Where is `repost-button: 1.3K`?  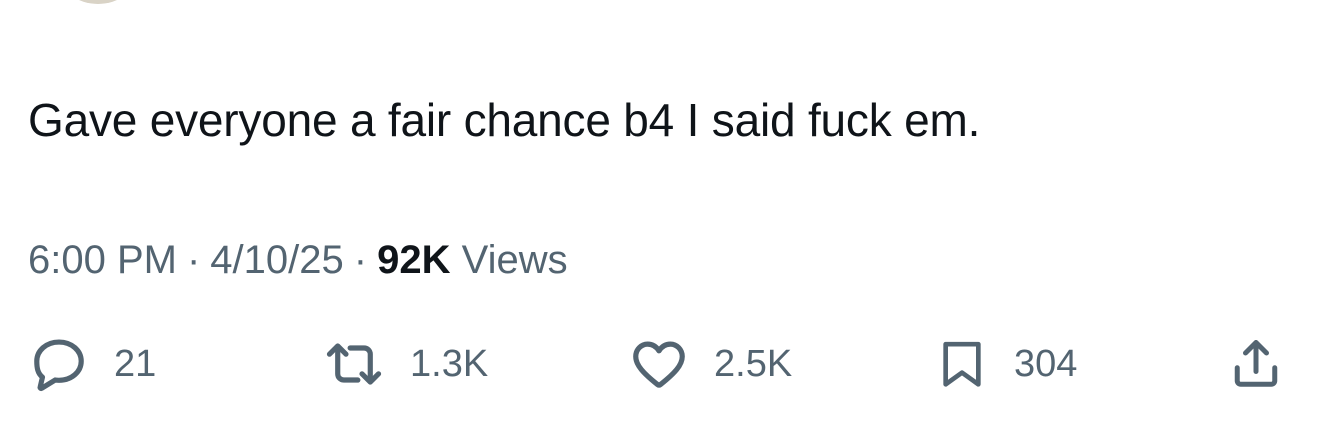 repost-button: 1.3K is located at coordinates (405, 364).